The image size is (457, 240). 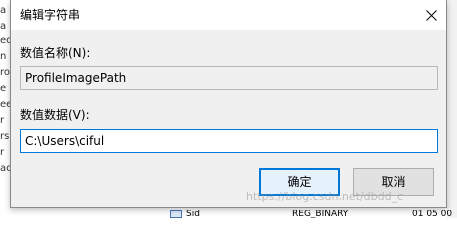 I want to click on value-data-input: C:\Users\ciful, so click(x=229, y=141).